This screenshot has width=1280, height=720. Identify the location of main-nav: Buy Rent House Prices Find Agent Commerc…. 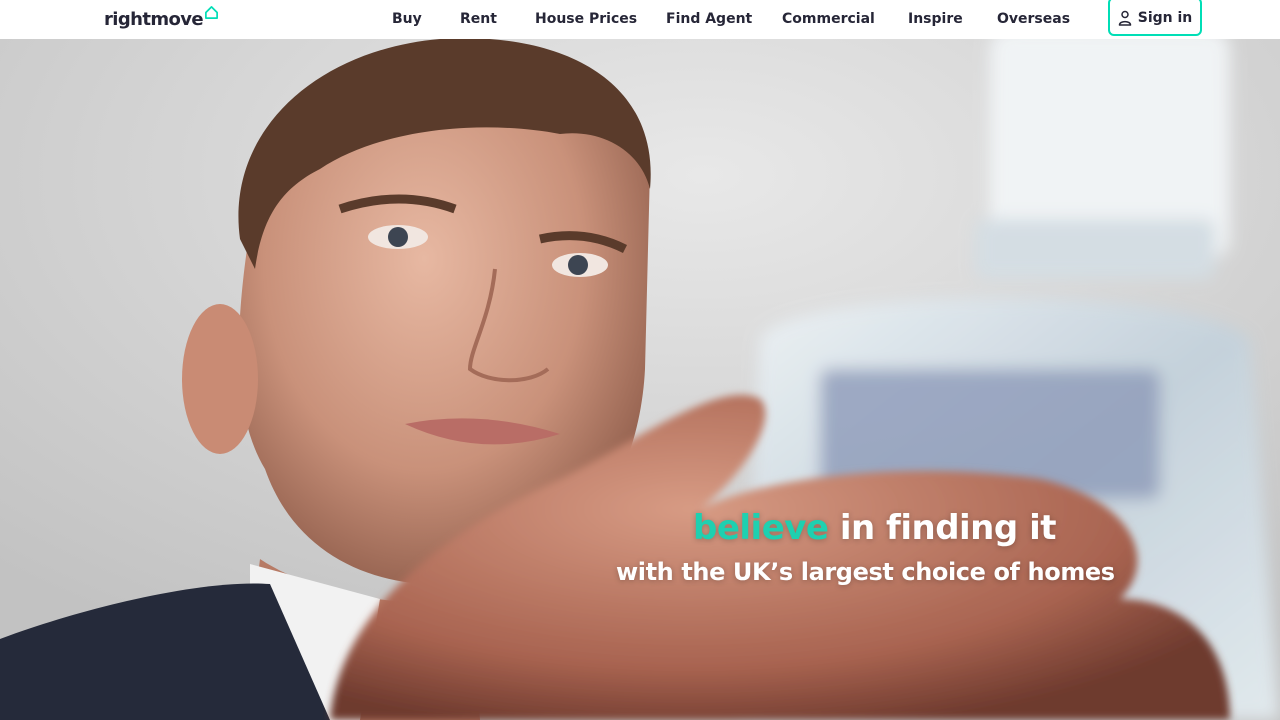
(640, 19).